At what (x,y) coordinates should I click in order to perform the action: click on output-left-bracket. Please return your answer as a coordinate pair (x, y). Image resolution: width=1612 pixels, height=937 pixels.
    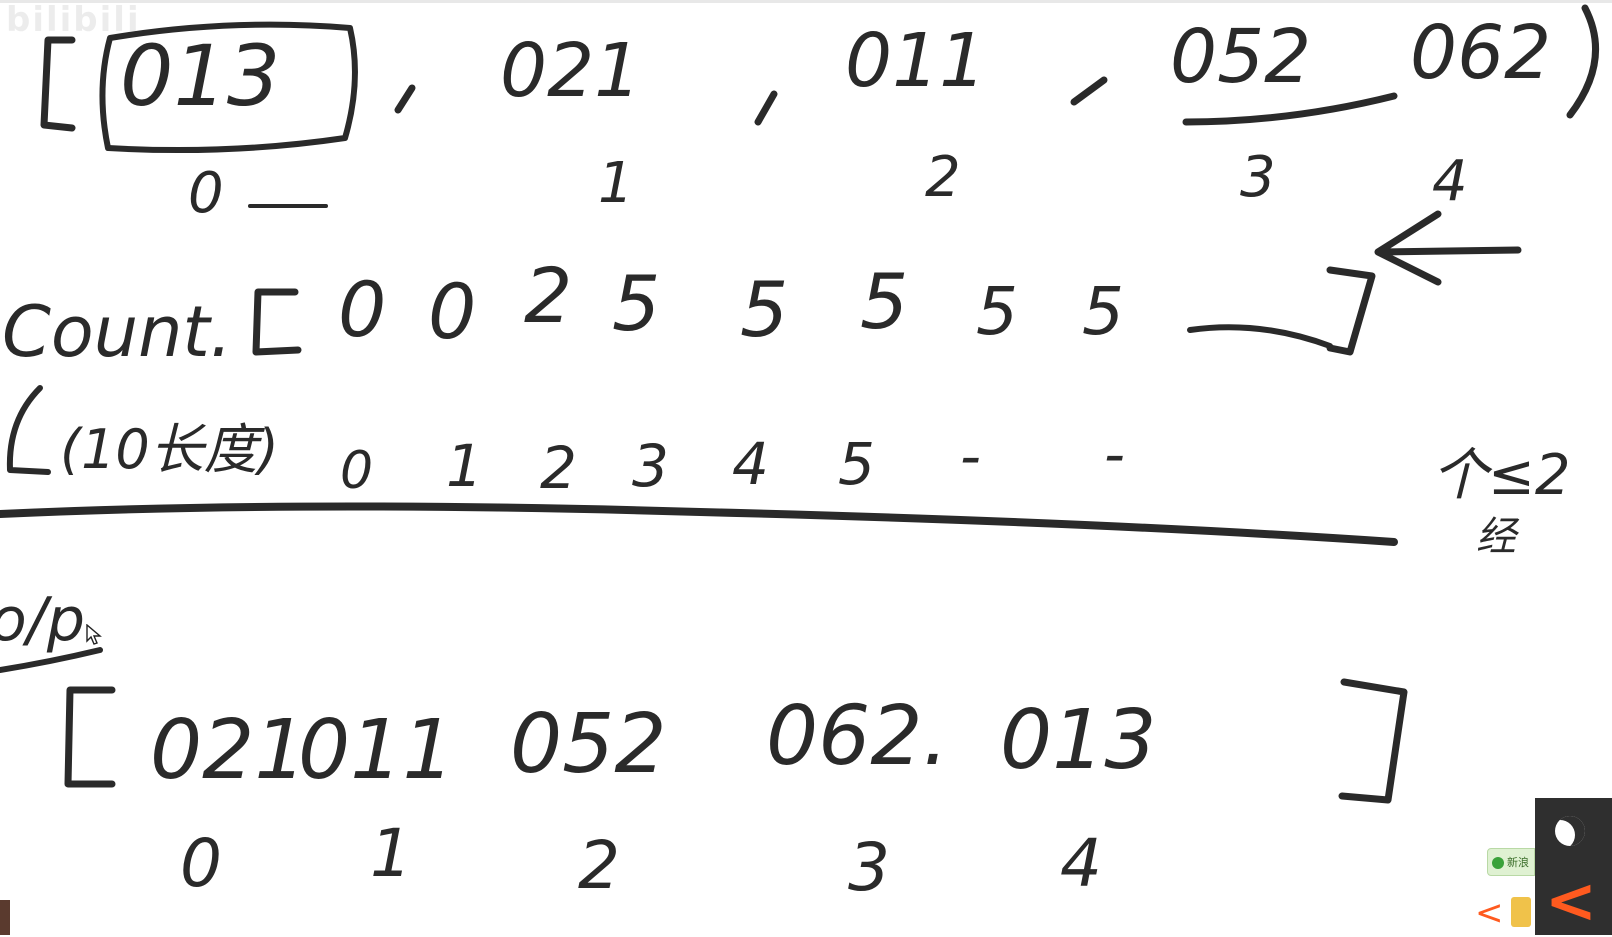
    Looking at the image, I should click on (90, 737).